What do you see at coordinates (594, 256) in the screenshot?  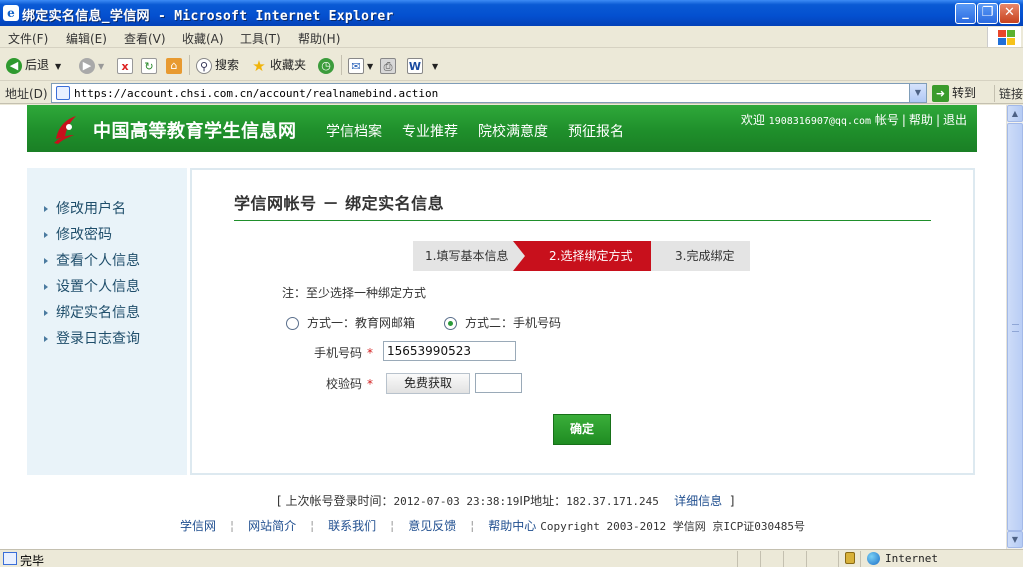 I see `step-choose-bind-method: 2.选择绑定方式` at bounding box center [594, 256].